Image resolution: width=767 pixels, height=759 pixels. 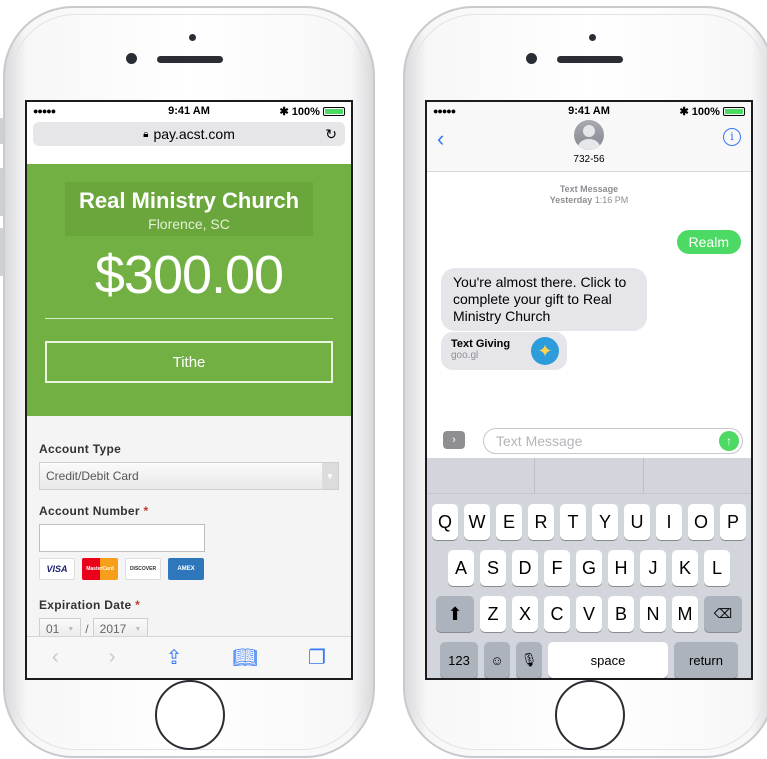 I want to click on expiration-label: Expiration Date *, so click(x=90, y=605).